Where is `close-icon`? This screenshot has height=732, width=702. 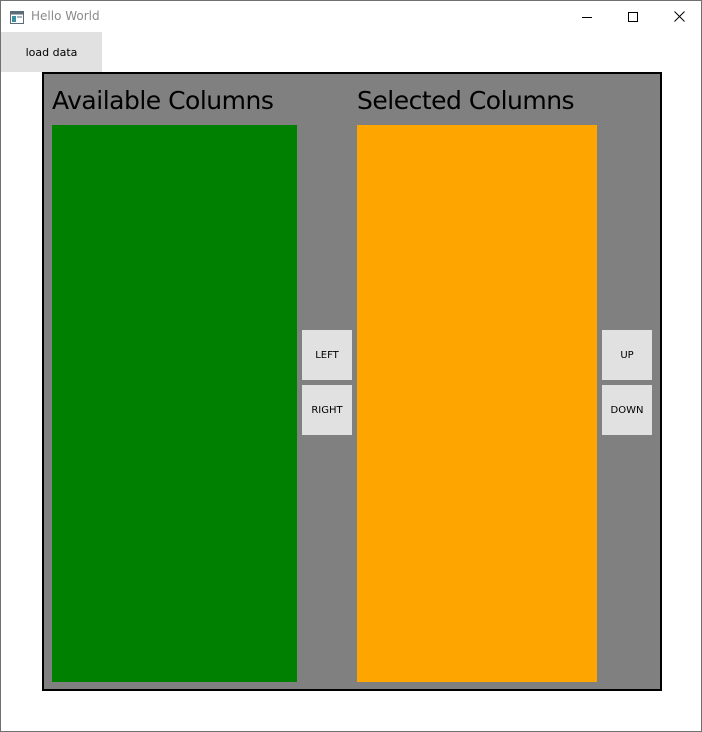
close-icon is located at coordinates (679, 16).